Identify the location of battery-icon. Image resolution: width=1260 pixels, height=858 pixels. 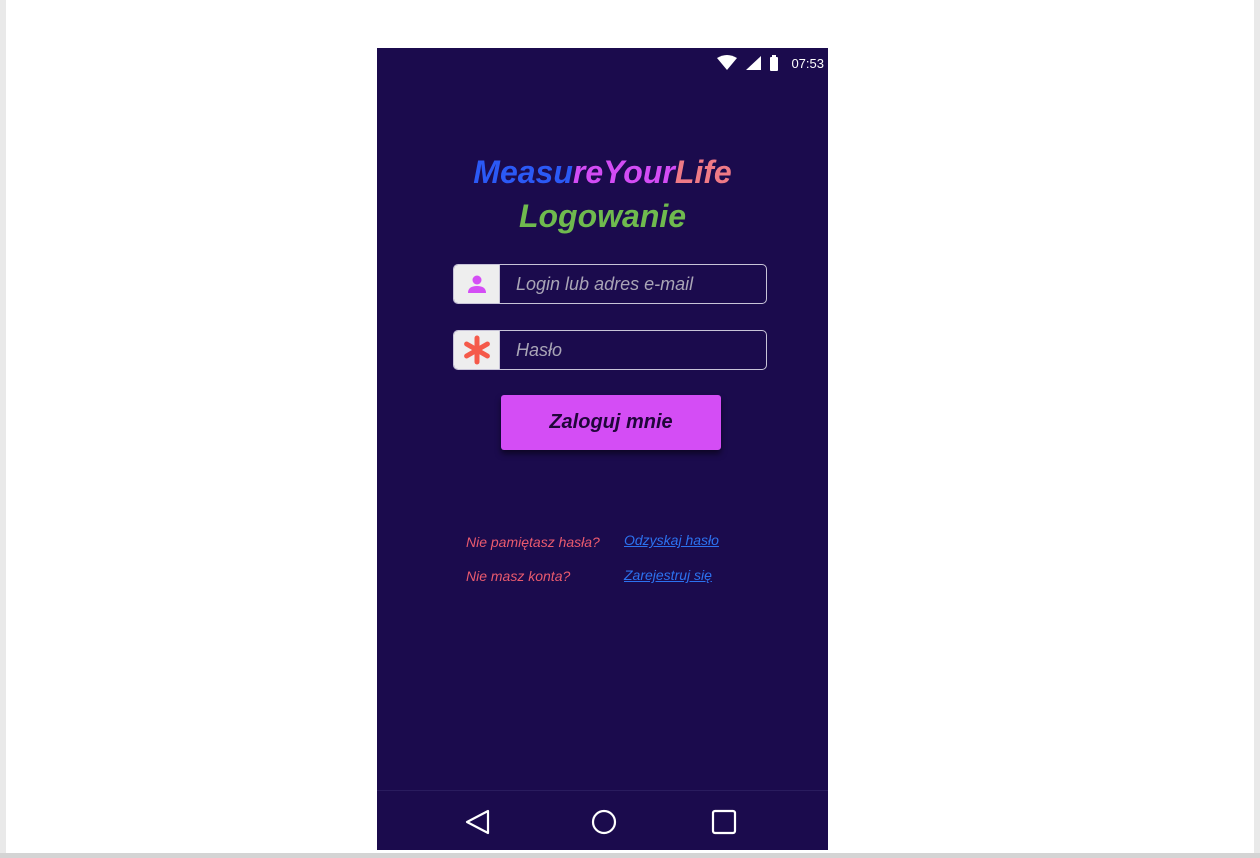
(774, 63).